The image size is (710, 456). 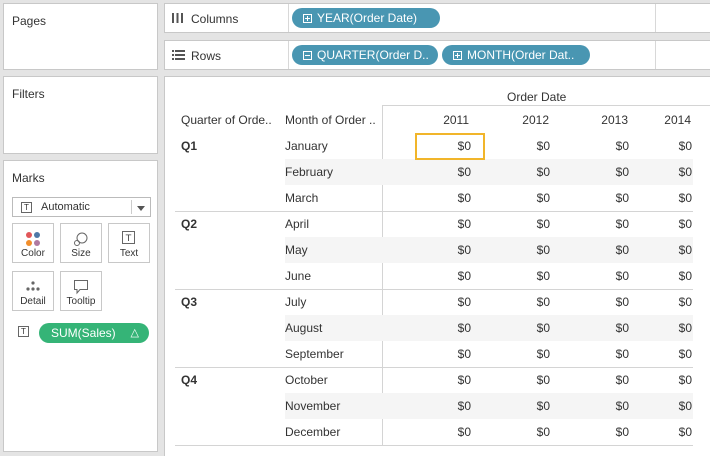 I want to click on header-rule, so click(x=546, y=105).